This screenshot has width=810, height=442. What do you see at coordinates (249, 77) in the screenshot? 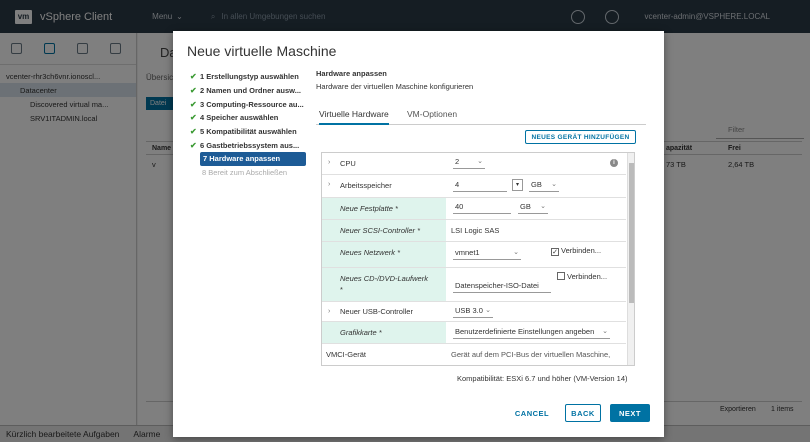
I see `step-1: ✔ 1 Erstellungstyp auswählen` at bounding box center [249, 77].